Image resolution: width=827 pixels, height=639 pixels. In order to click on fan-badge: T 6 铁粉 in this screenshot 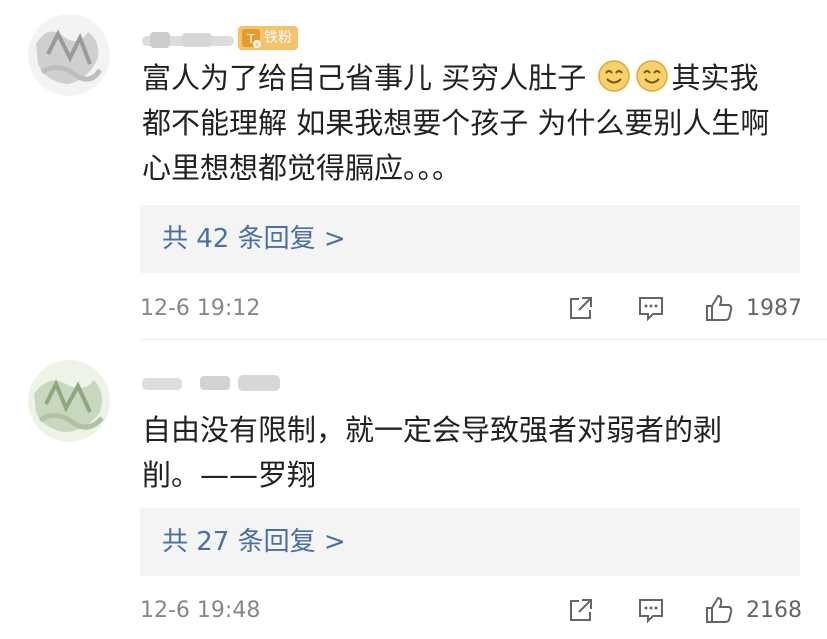, I will do `click(268, 38)`.